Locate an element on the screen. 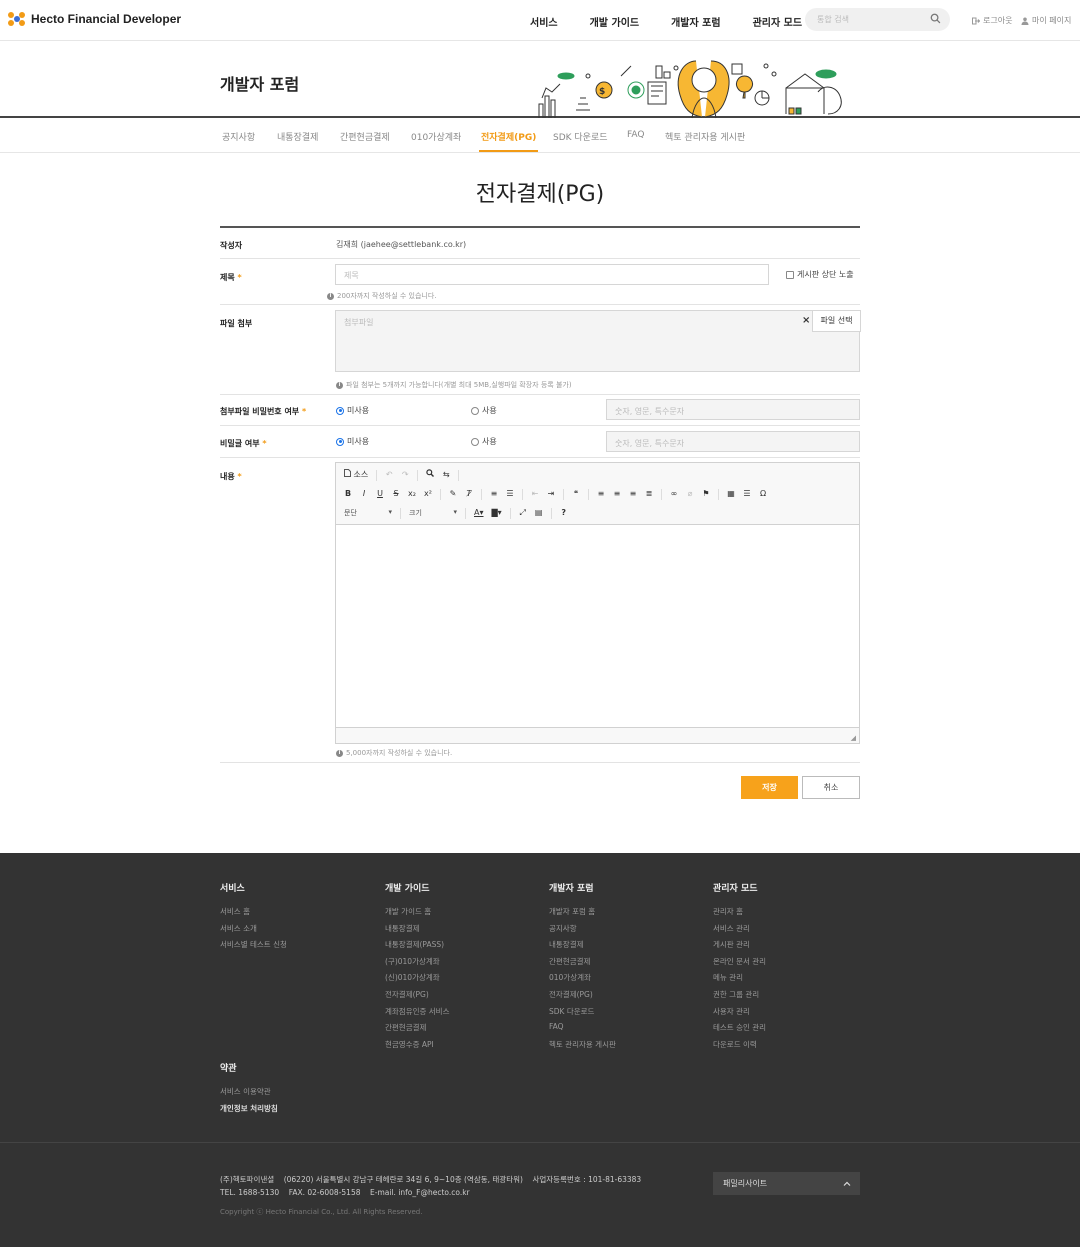 The width and height of the screenshot is (1080, 1247). footer-link: 내통장결제(PASS) is located at coordinates (417, 947).